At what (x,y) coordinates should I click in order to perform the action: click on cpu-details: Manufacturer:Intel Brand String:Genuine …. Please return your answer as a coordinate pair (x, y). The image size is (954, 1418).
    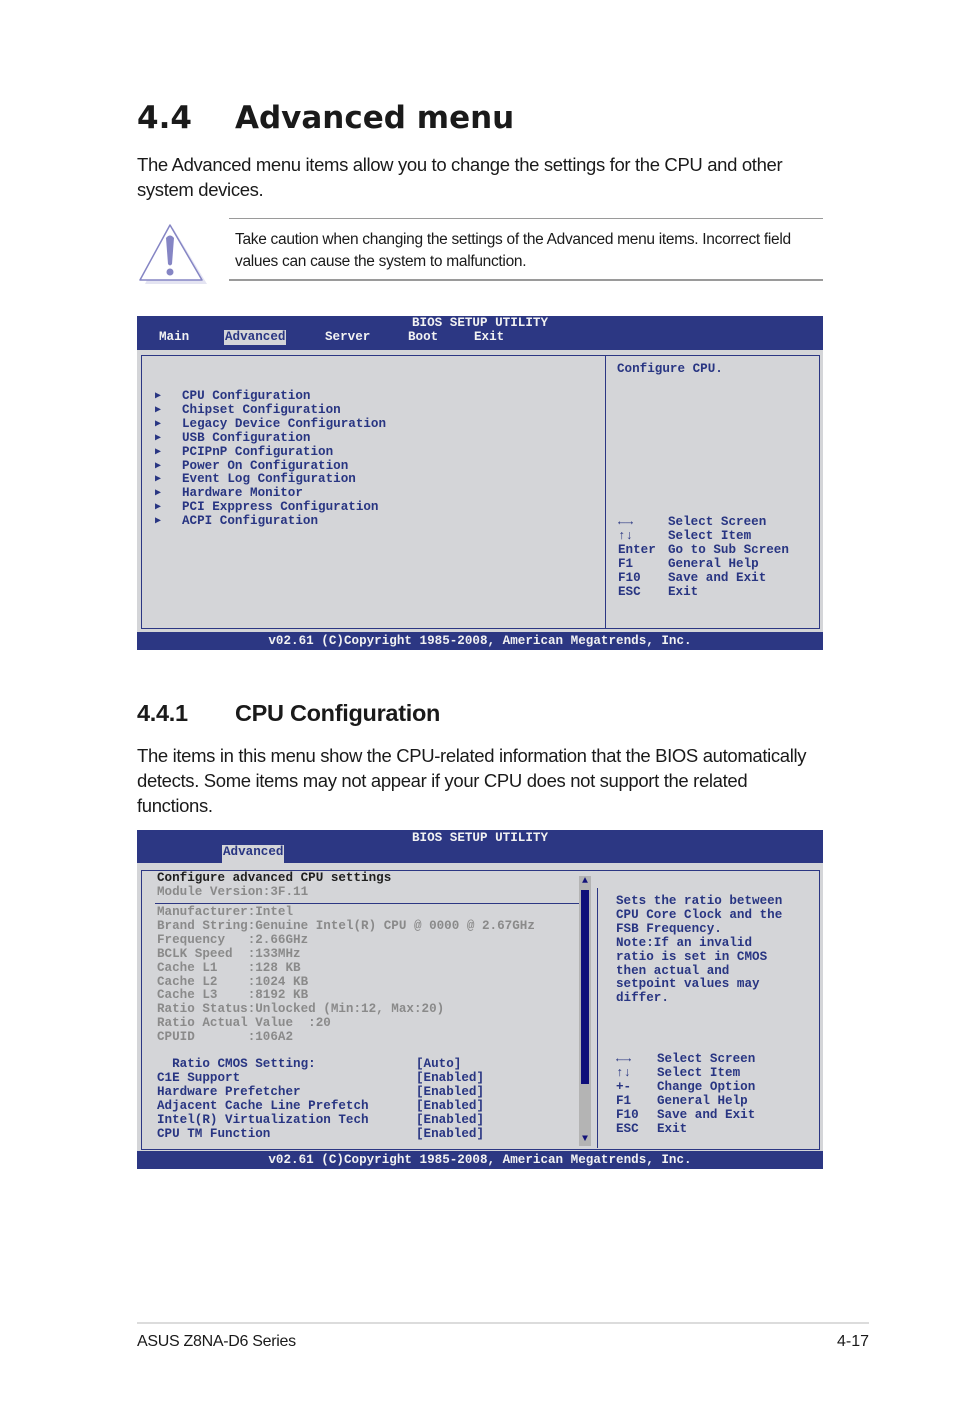
    Looking at the image, I should click on (346, 975).